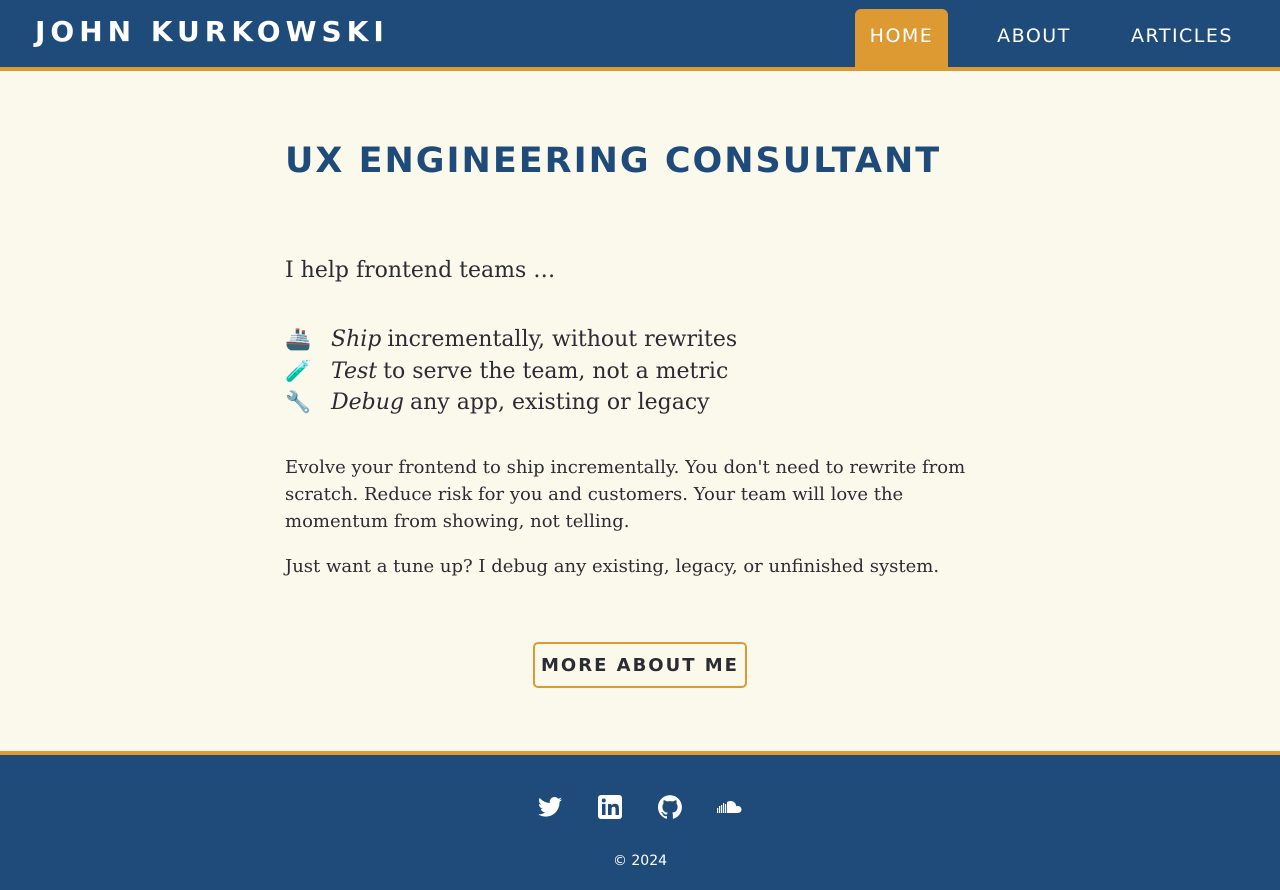 The width and height of the screenshot is (1280, 890). What do you see at coordinates (610, 807) in the screenshot?
I see `linkedin-icon` at bounding box center [610, 807].